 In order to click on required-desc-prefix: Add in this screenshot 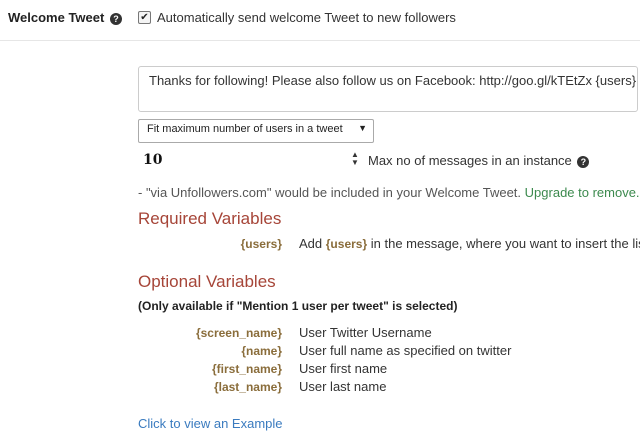, I will do `click(311, 243)`.